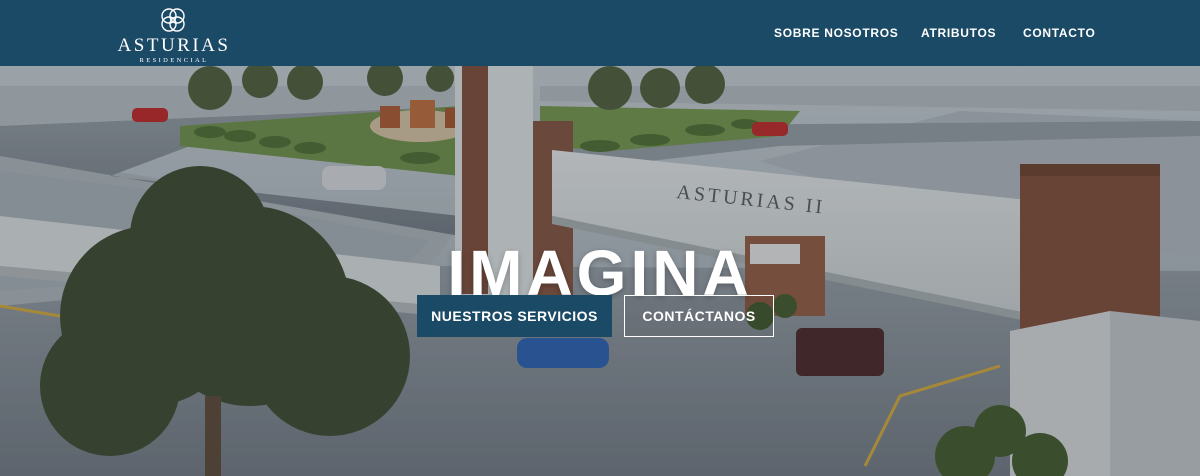 The width and height of the screenshot is (1200, 476). I want to click on nav-link-contacto: CONTACTO, so click(1059, 33).